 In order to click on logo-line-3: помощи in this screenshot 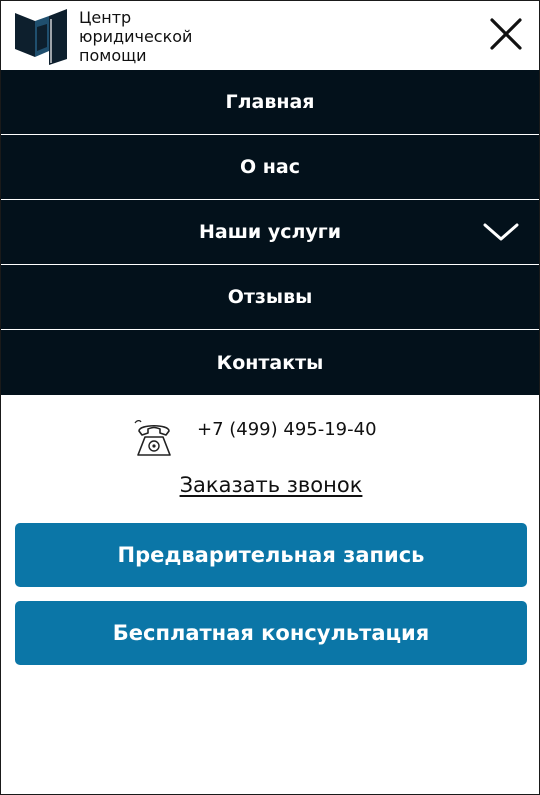, I will do `click(113, 55)`.